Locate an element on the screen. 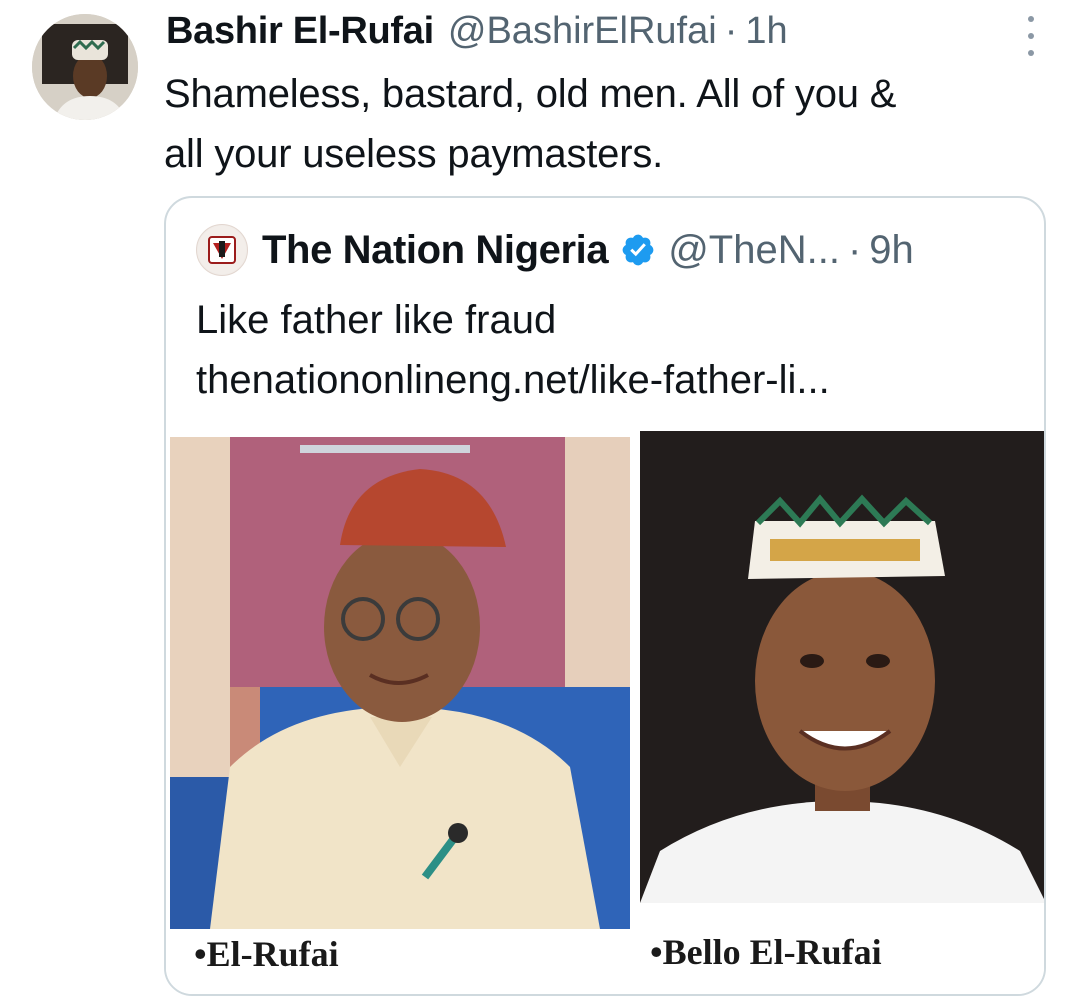  tweet-header: Bashir El-Rufai @BashirElRufai · 1h is located at coordinates (543, 33).